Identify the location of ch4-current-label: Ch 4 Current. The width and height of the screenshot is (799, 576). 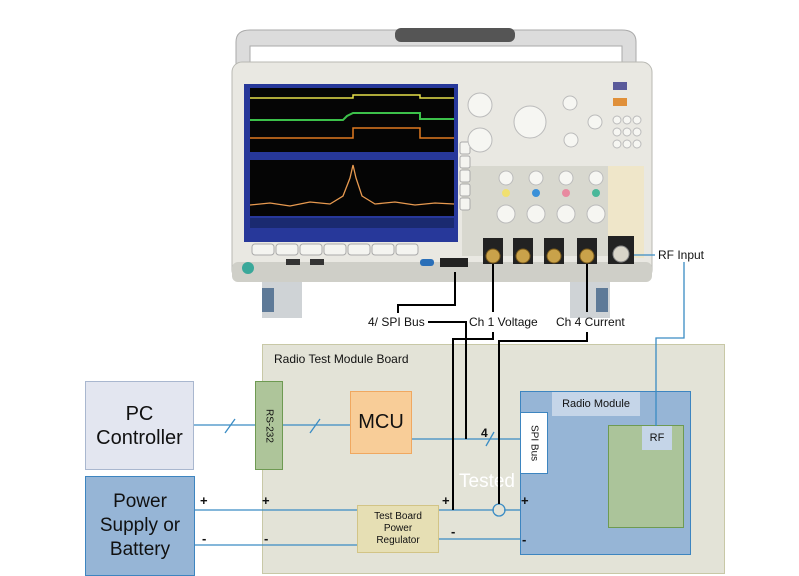
(590, 322).